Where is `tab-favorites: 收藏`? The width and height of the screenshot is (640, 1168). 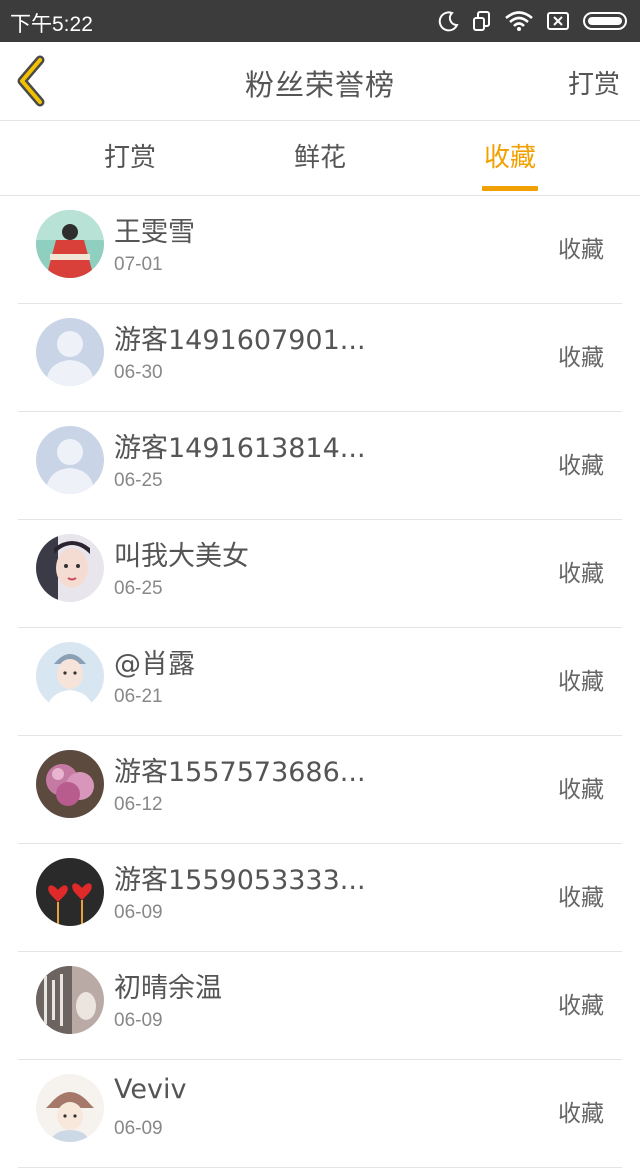 tab-favorites: 收藏 is located at coordinates (510, 158).